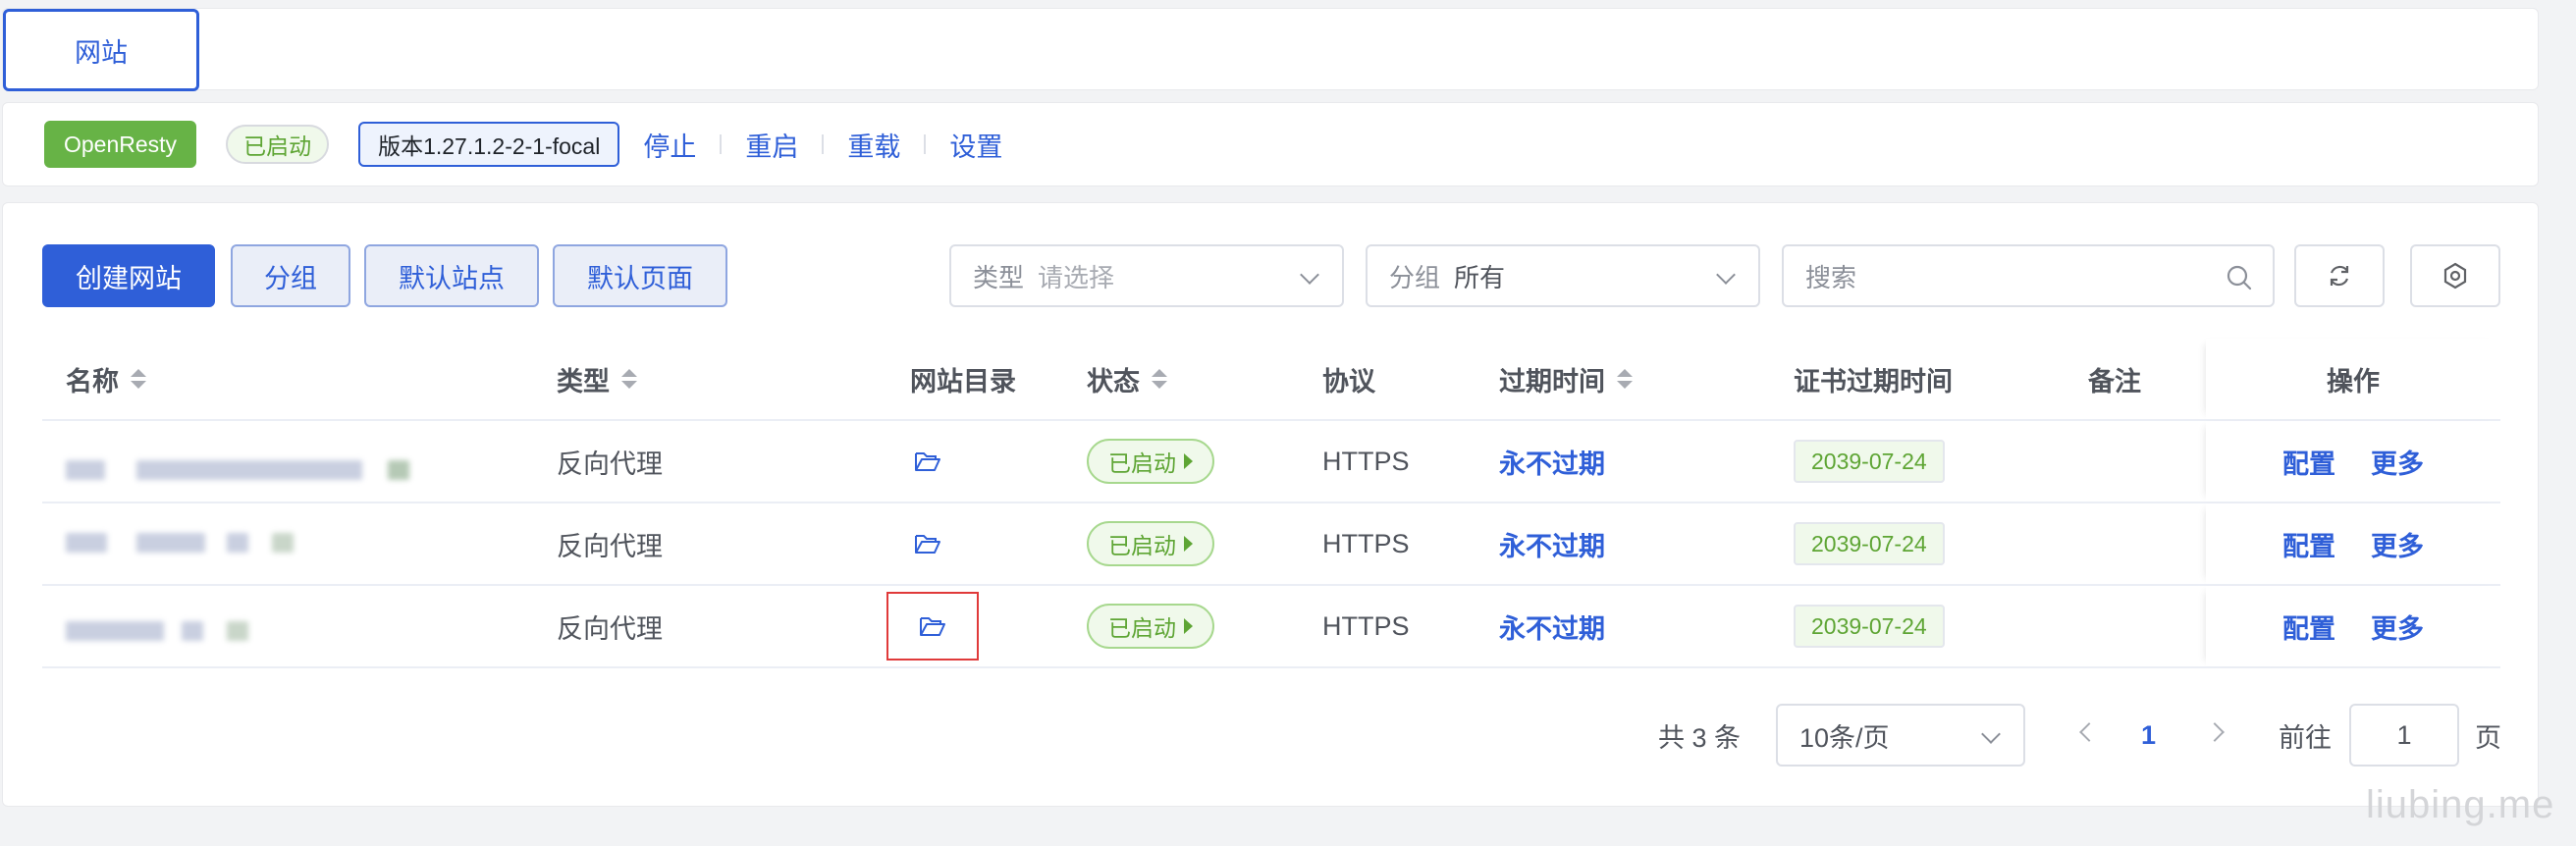 This screenshot has height=846, width=2576. I want to click on column-header-type: 类型, so click(597, 379).